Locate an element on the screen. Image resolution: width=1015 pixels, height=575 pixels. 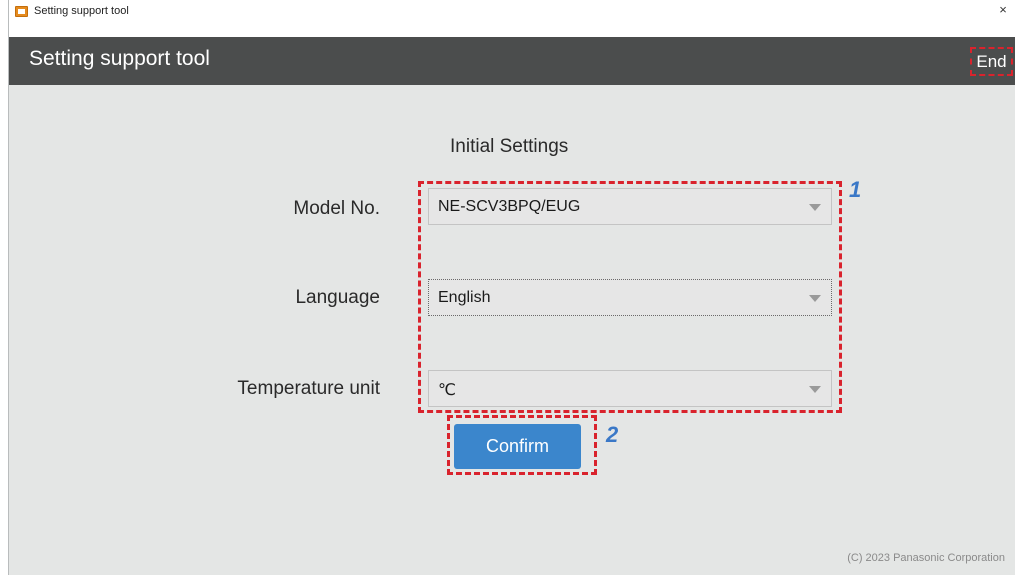
temperature-unit-select-value: ℃ is located at coordinates (447, 390).